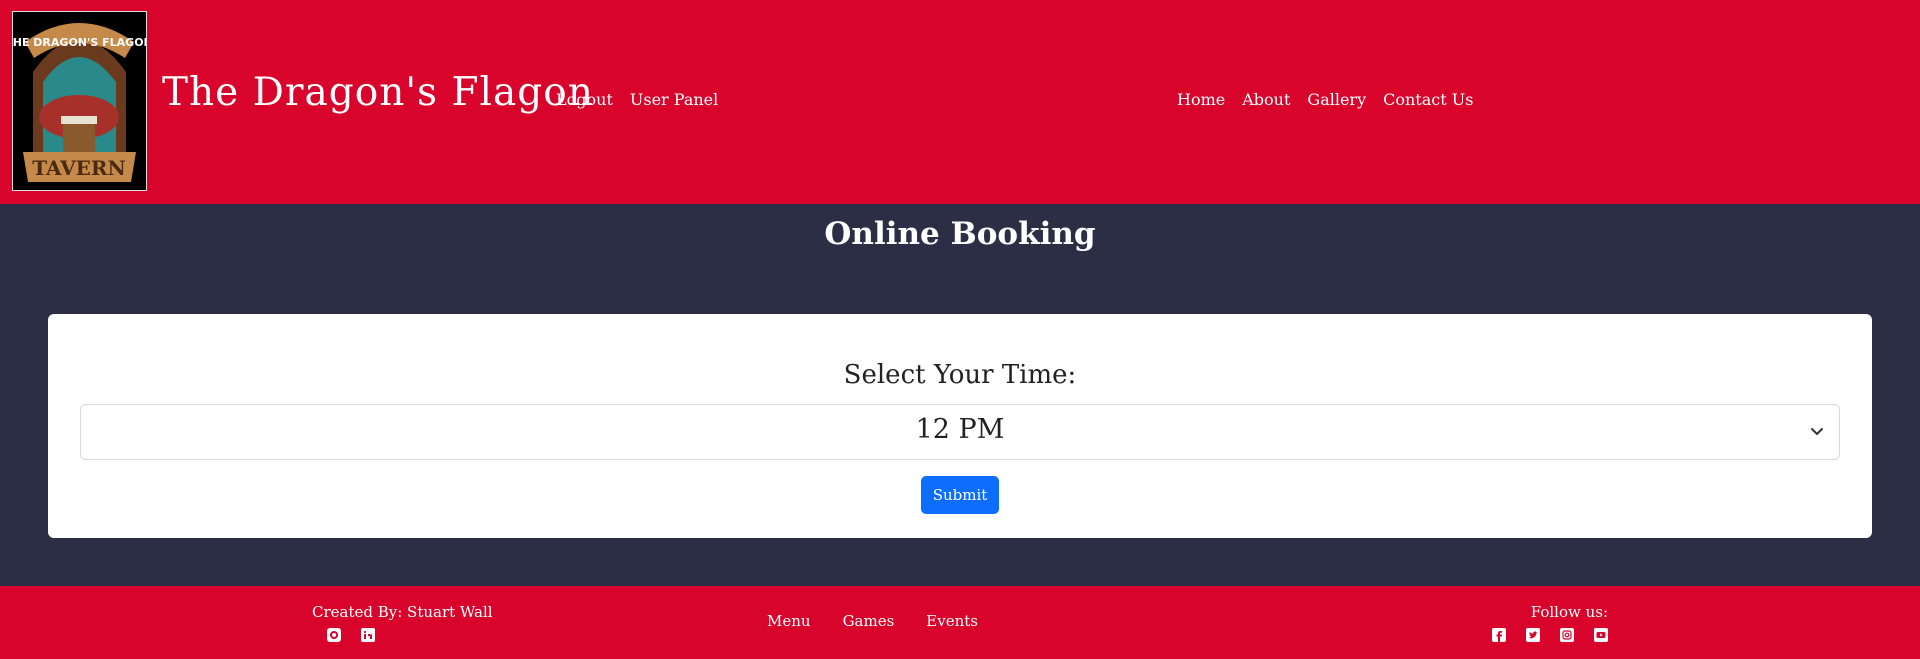  I want to click on nav-contact-us: Contact Us, so click(1428, 99).